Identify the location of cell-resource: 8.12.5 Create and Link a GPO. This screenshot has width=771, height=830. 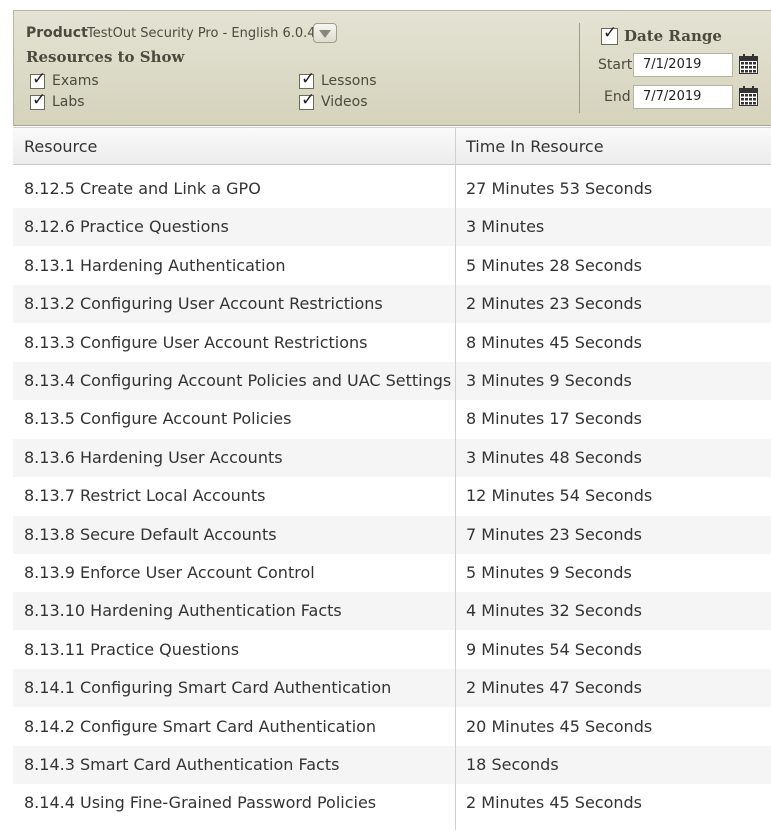
(142, 188).